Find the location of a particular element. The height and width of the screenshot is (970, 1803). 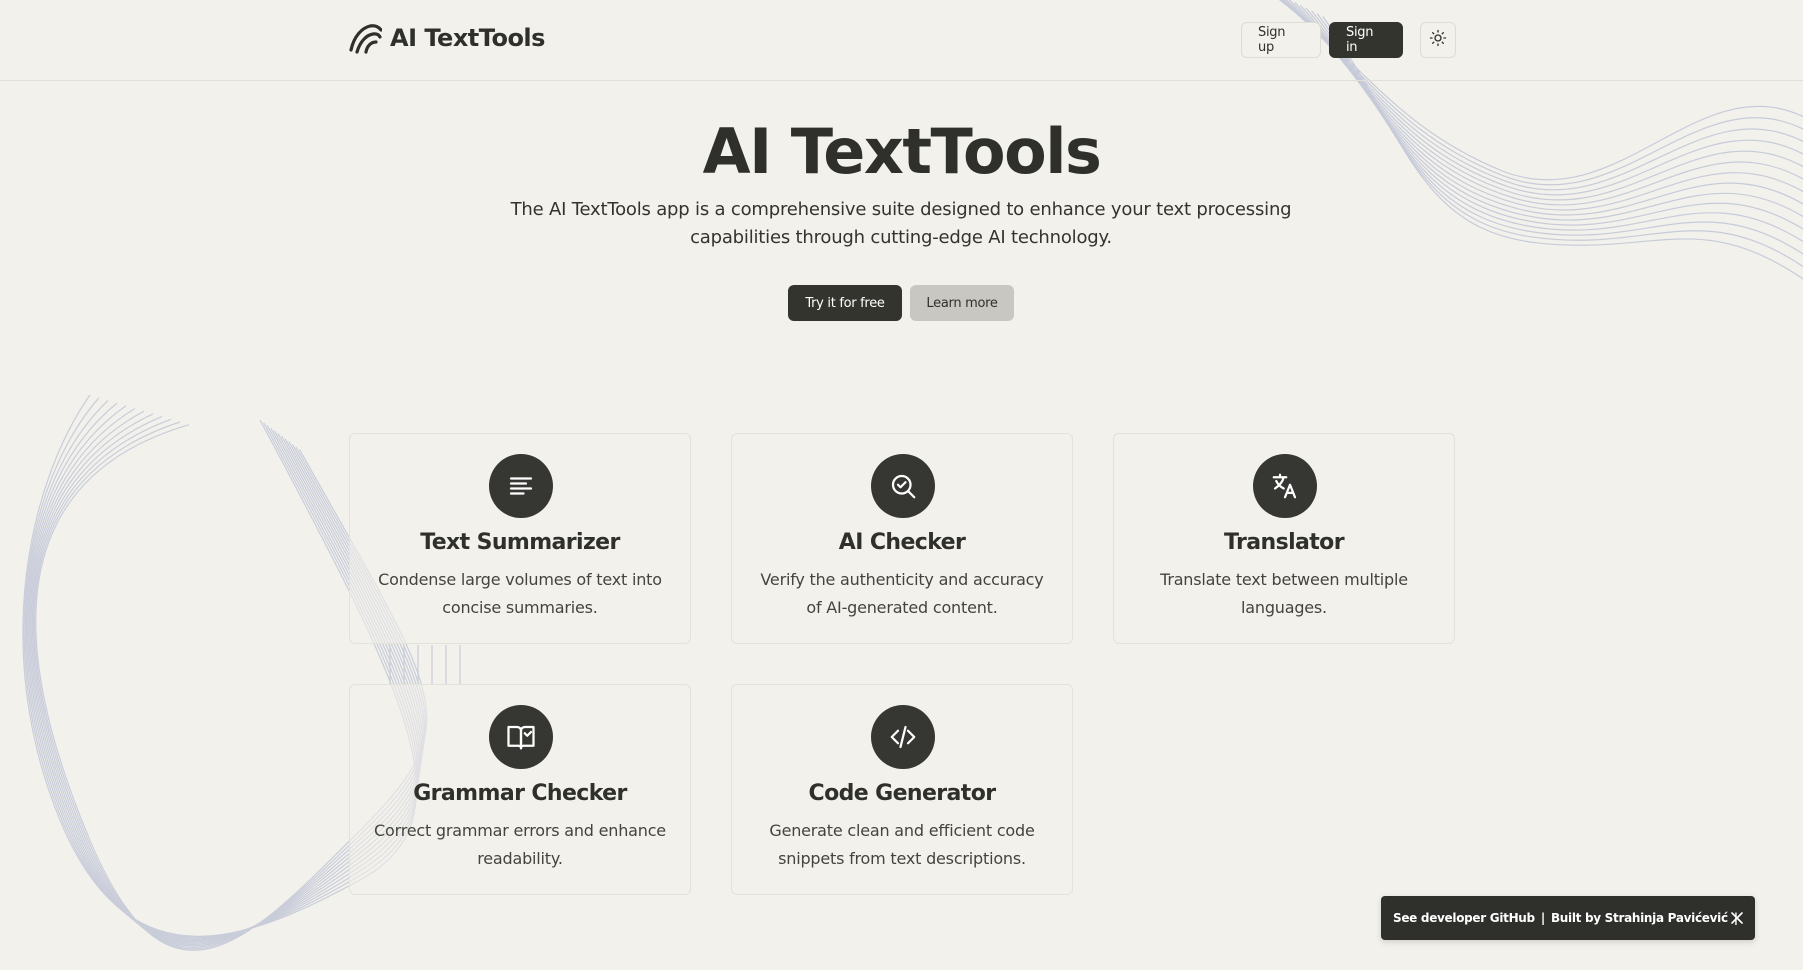

search-check-icon is located at coordinates (903, 486).